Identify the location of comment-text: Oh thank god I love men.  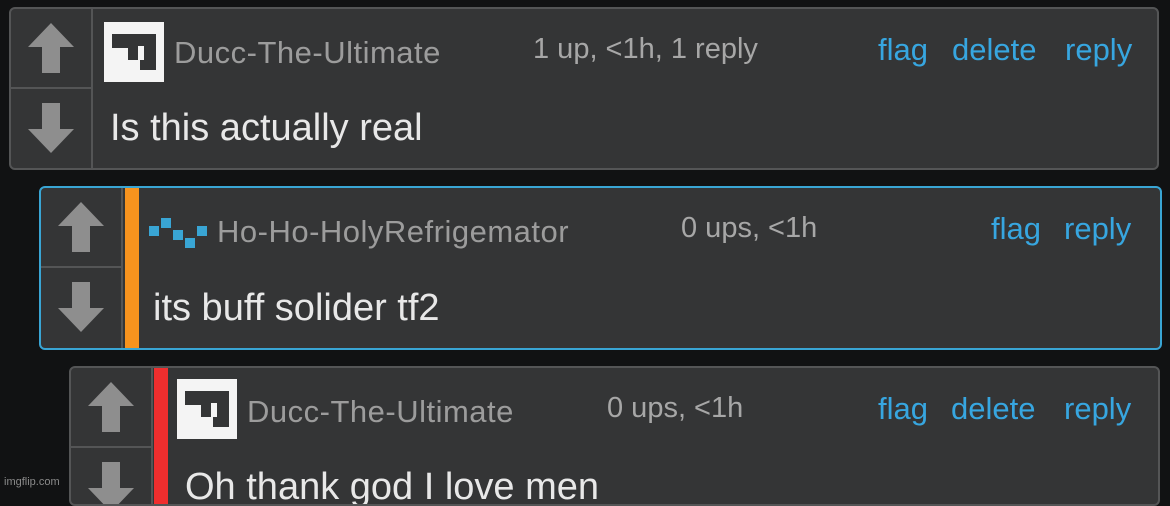
(392, 486).